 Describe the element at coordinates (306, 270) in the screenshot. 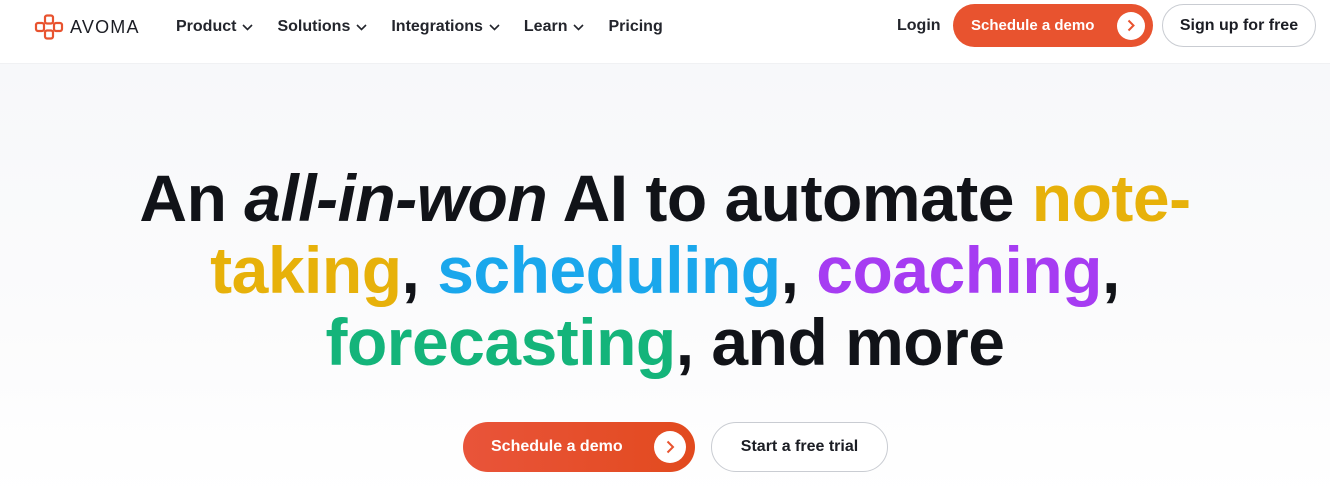

I see `headline-taking: taking` at that location.